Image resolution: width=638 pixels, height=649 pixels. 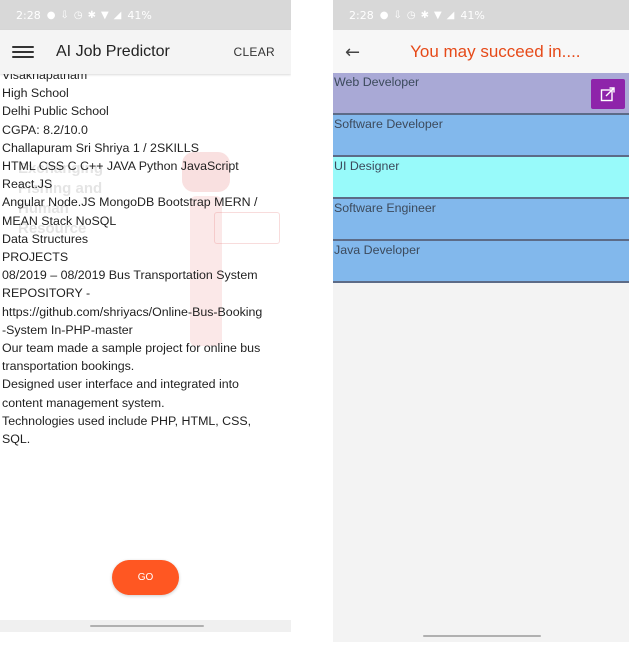 I want to click on app-bar: AI Job Predictor CLEAR, so click(x=145, y=52).